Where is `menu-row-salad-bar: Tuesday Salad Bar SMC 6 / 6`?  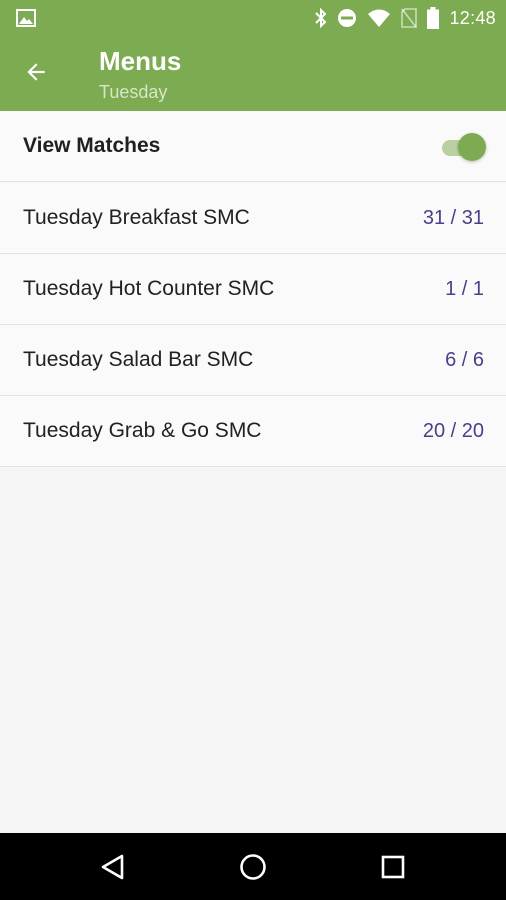 menu-row-salad-bar: Tuesday Salad Bar SMC 6 / 6 is located at coordinates (253, 360).